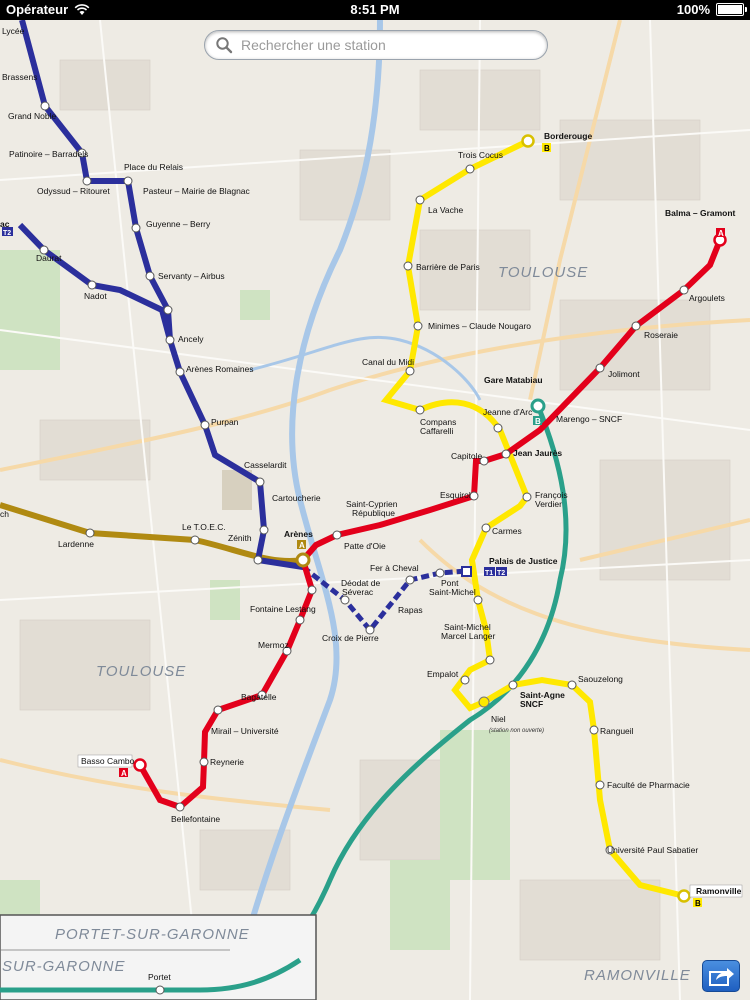  I want to click on station-search-bar, so click(376, 45).